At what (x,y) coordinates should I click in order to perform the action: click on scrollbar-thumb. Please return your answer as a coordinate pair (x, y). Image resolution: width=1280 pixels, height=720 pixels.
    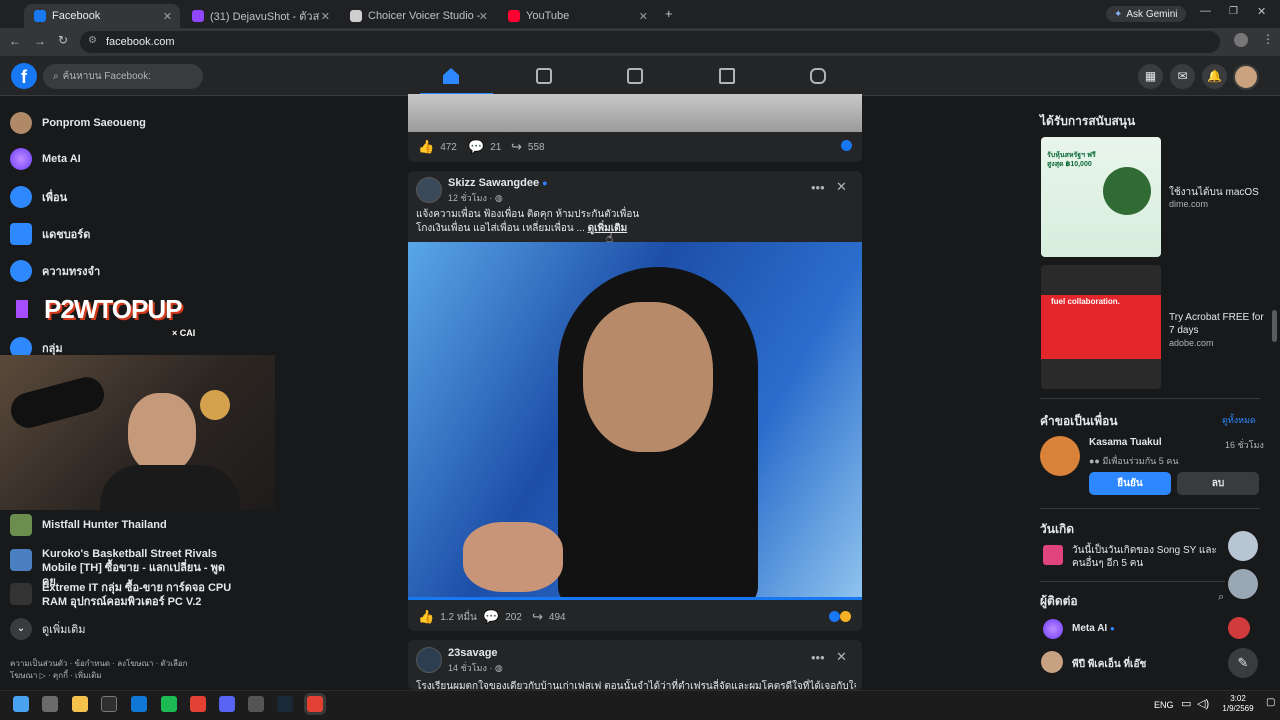
    Looking at the image, I should click on (1274, 326).